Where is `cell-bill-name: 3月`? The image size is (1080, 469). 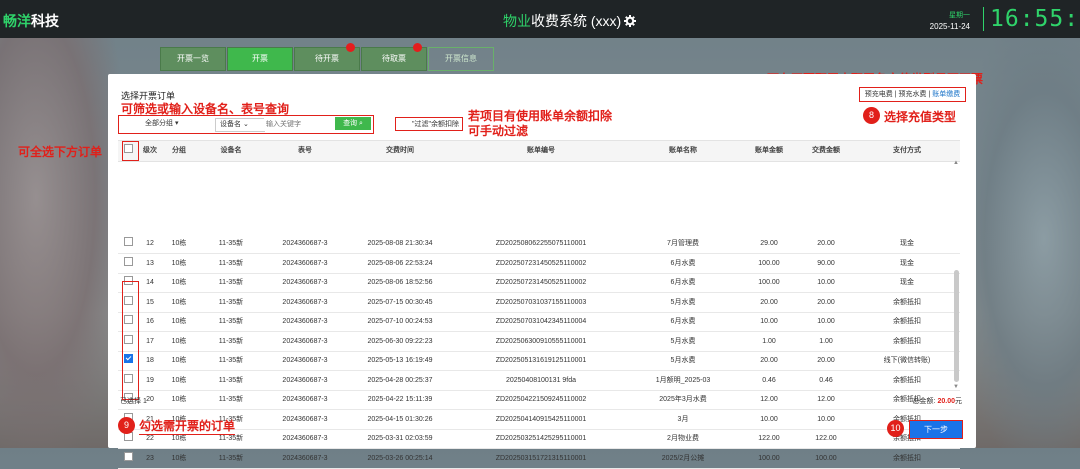
cell-bill-name: 3月 is located at coordinates (683, 419).